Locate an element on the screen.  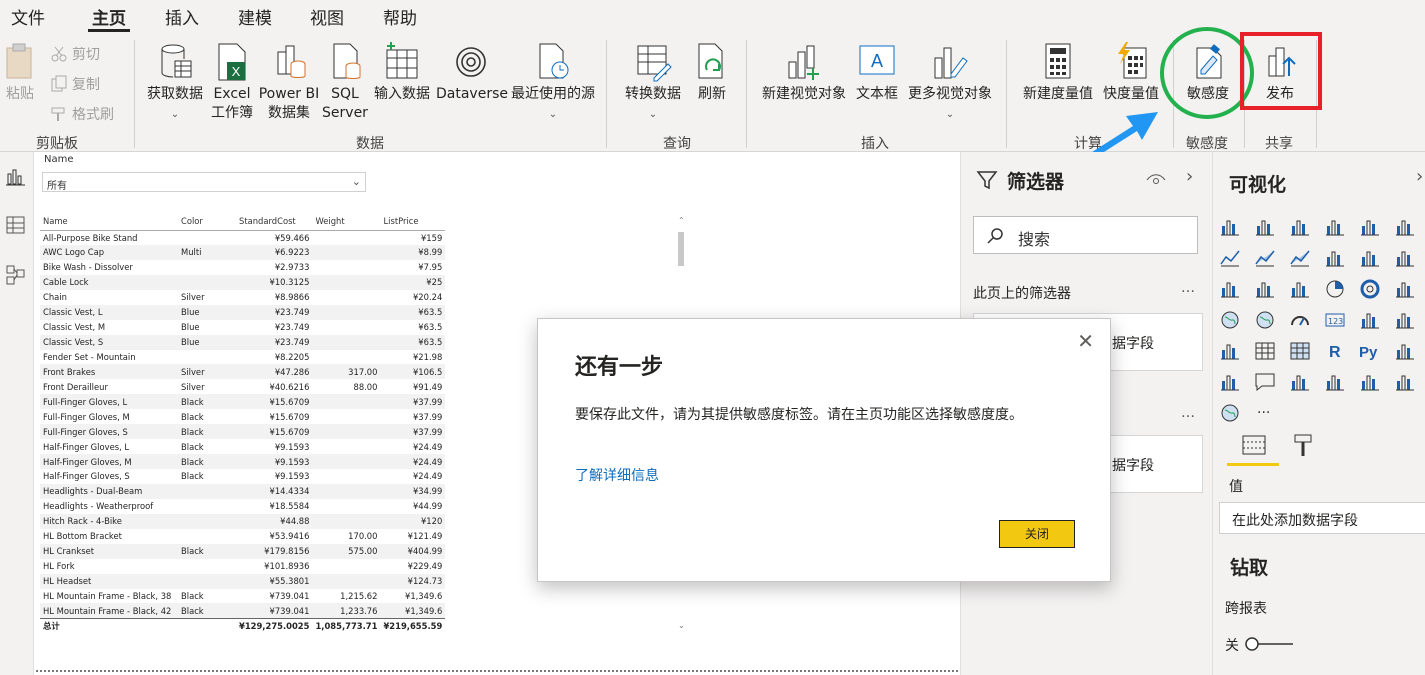
column-header: Name is located at coordinates (109, 221).